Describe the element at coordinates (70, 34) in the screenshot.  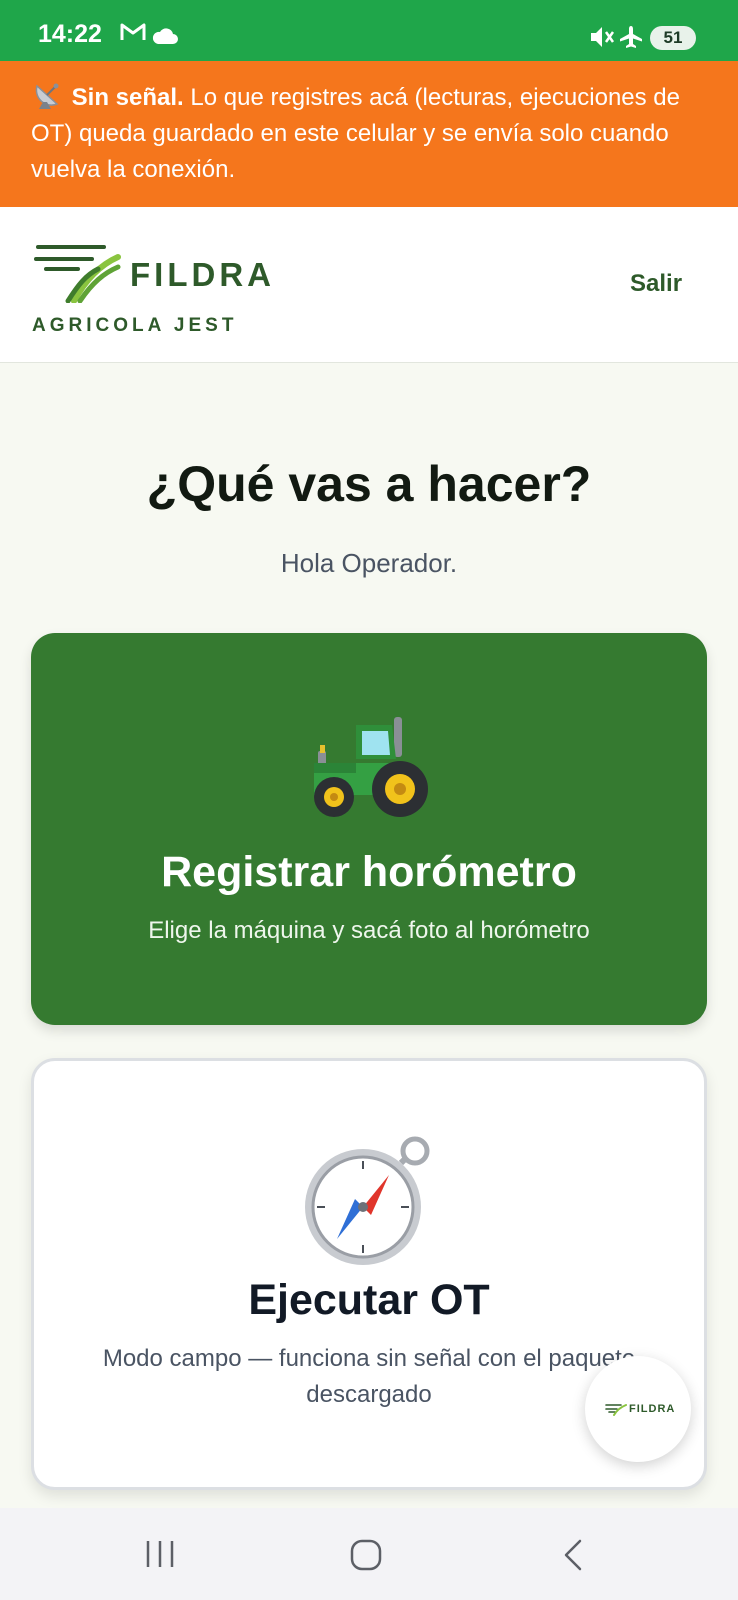
I see `status-time: 14:22` at that location.